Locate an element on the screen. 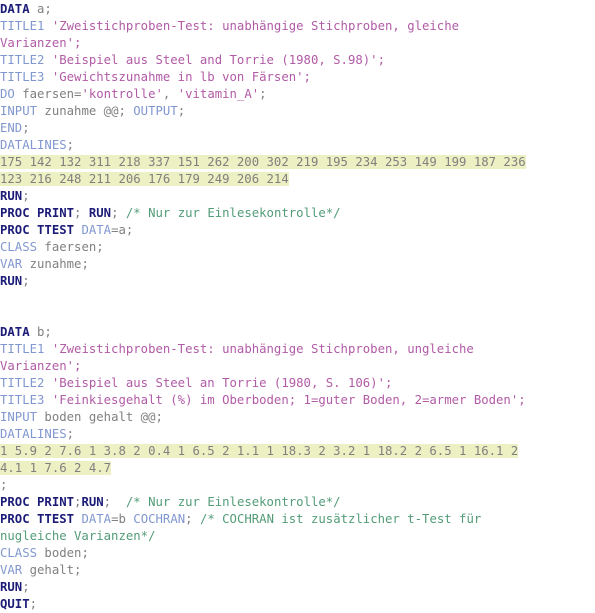 The width and height of the screenshot is (595, 613). code-token-kw-sec: COCHRAN is located at coordinates (159, 519).